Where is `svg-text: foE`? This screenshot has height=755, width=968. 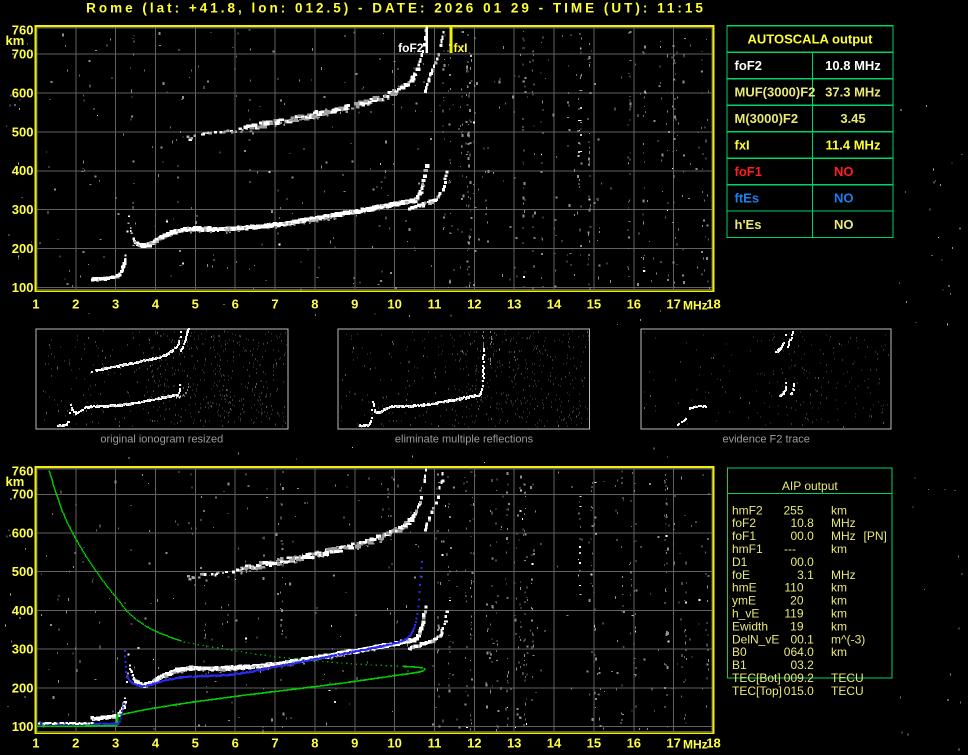
svg-text: foE is located at coordinates (741, 575).